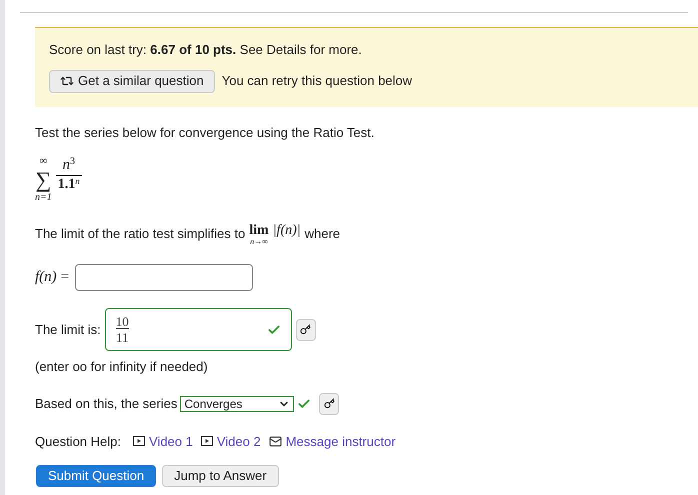 The width and height of the screenshot is (698, 495). What do you see at coordinates (106, 403) in the screenshot?
I see `series-label: Based on this, the series` at bounding box center [106, 403].